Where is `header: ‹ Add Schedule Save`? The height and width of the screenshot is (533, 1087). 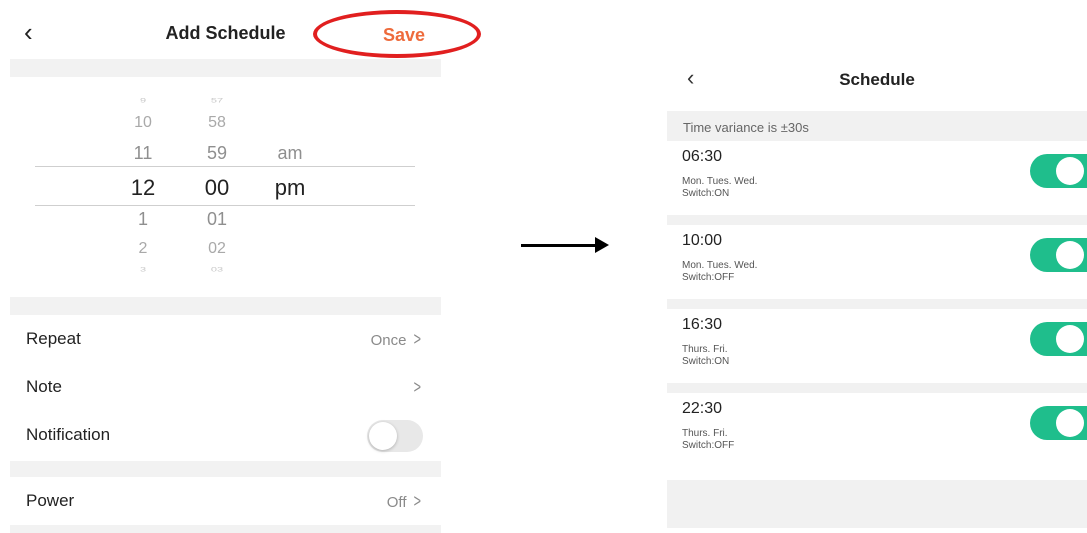 header: ‹ Add Schedule Save is located at coordinates (245, 32).